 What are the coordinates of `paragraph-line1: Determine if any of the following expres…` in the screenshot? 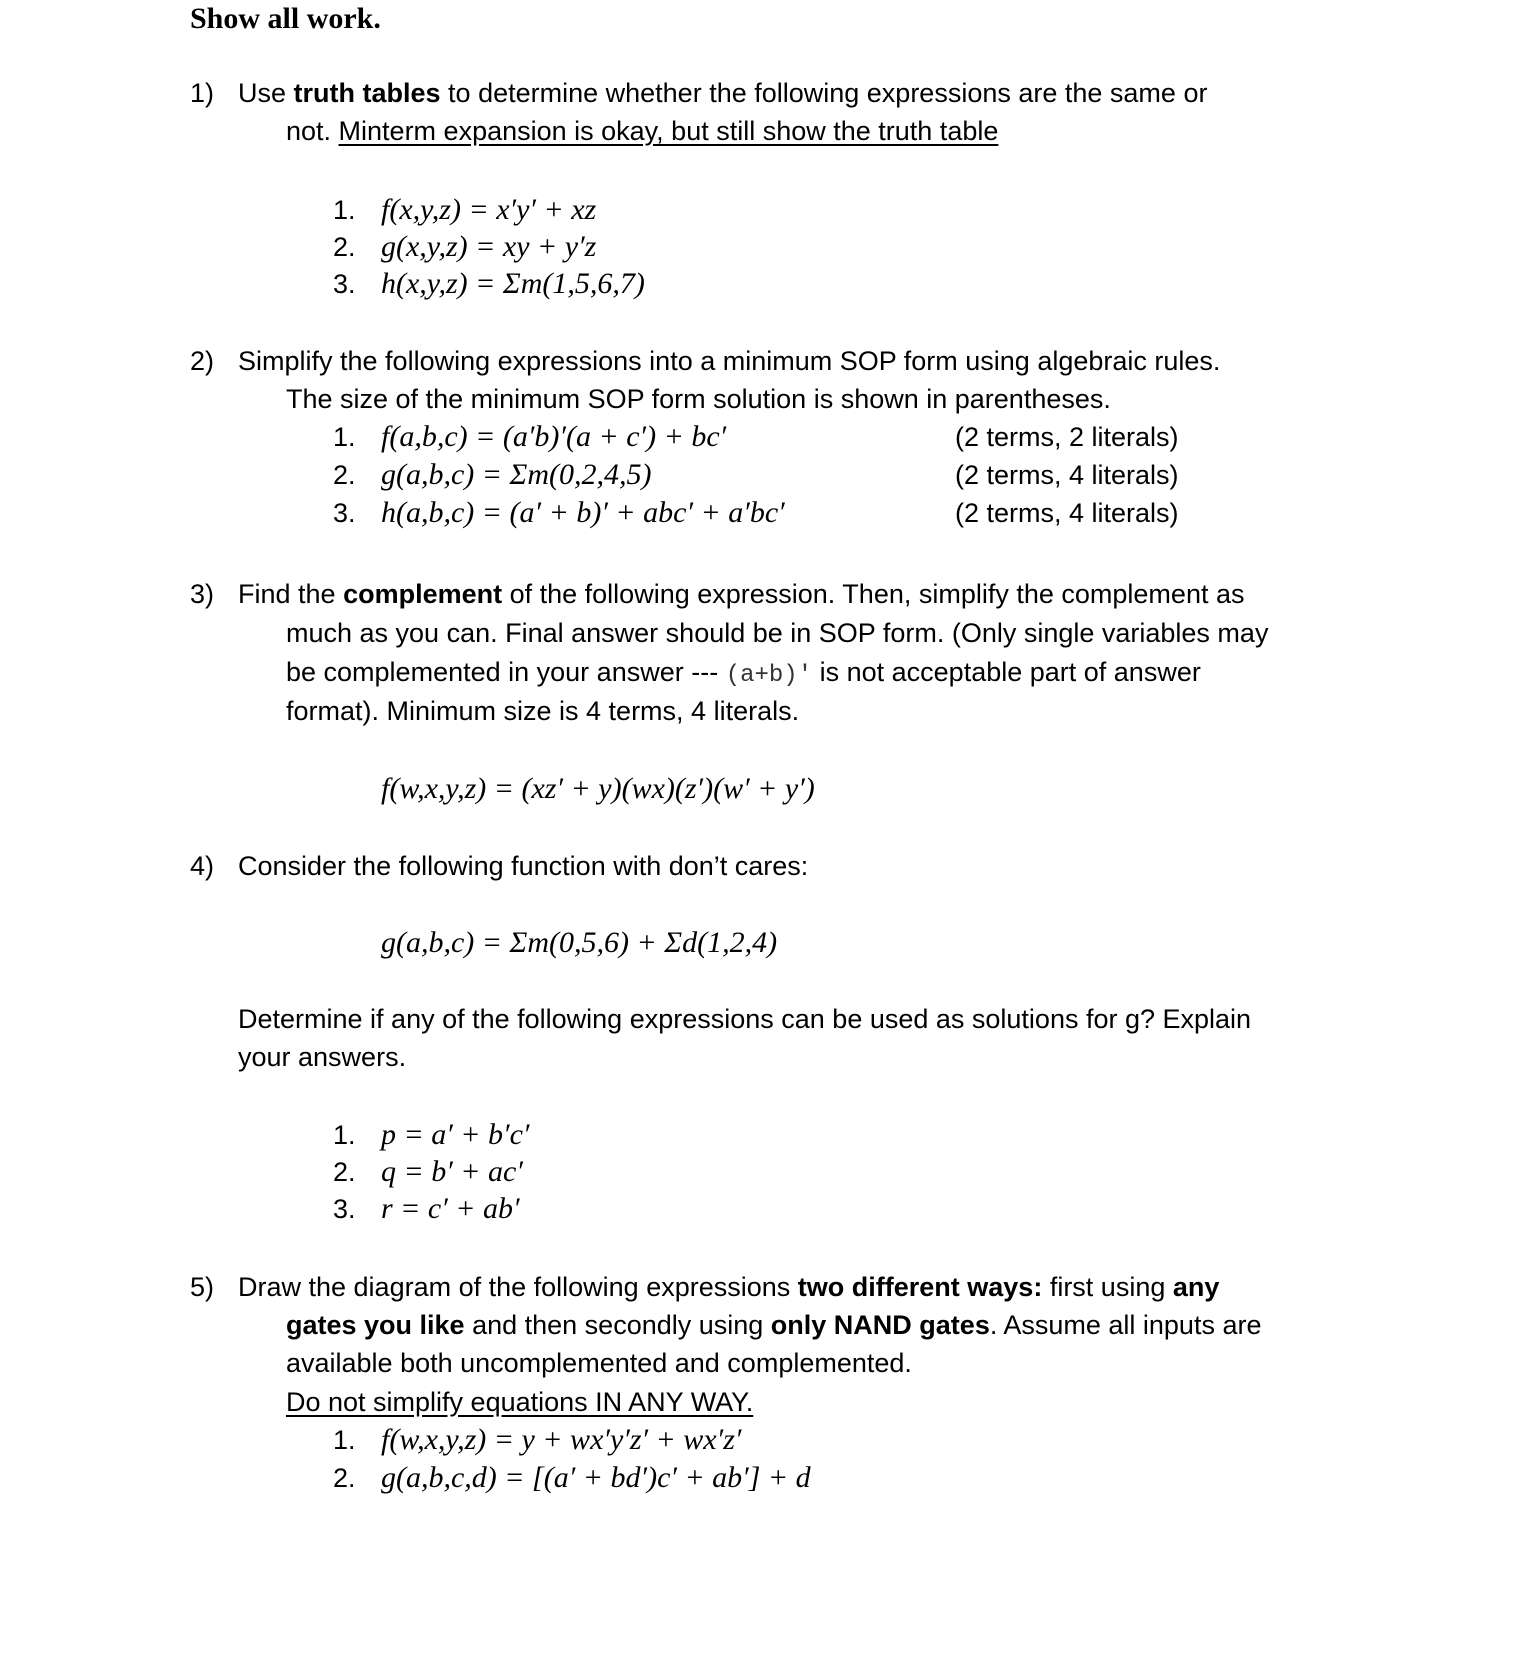 It's located at (745, 1019).